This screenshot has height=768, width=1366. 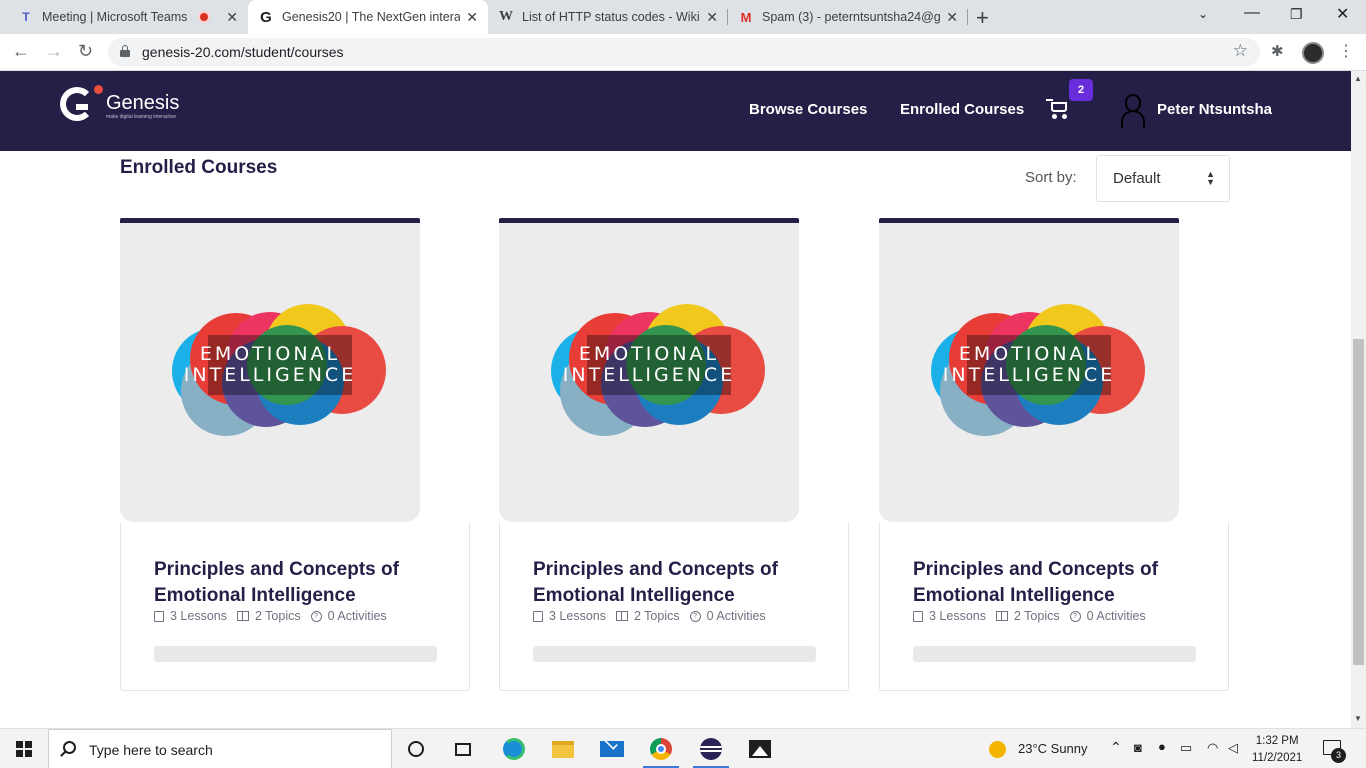 I want to click on user-name: Peter Ntsuntsha, so click(x=1214, y=109).